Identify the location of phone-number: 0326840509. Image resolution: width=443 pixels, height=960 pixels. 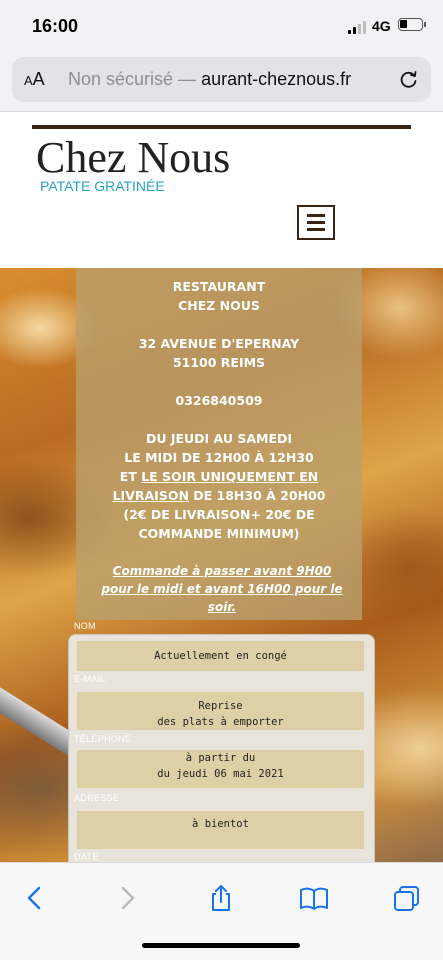
(219, 400).